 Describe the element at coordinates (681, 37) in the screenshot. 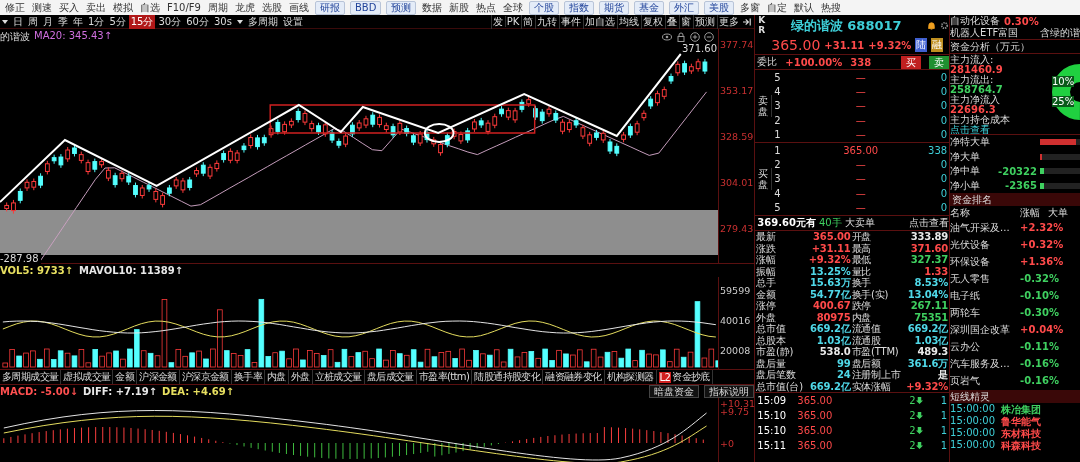

I see `lock-icon` at that location.